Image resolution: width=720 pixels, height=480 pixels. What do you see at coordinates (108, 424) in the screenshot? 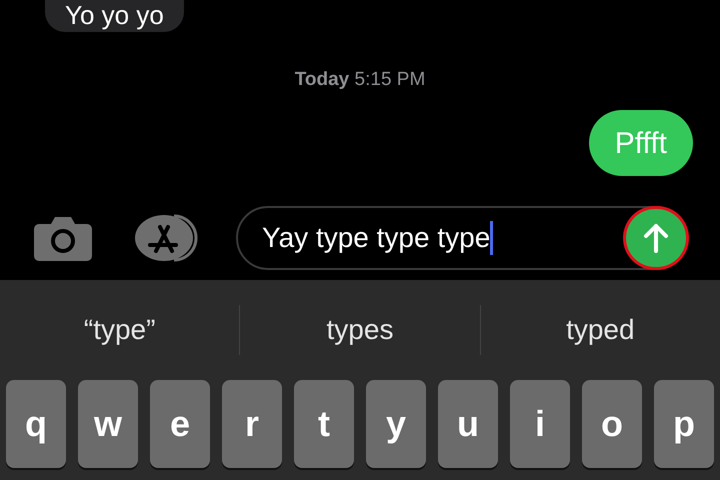
I see `key: w` at bounding box center [108, 424].